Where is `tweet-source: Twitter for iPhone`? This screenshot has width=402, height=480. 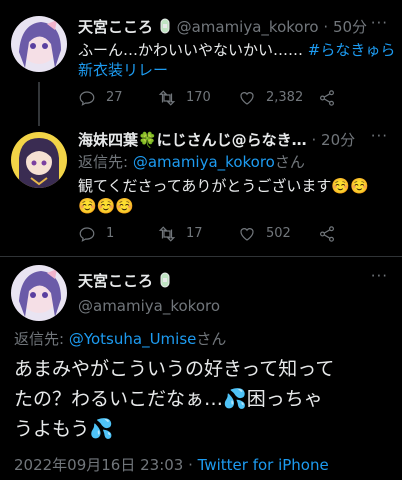
tweet-source: Twitter for iPhone is located at coordinates (263, 465).